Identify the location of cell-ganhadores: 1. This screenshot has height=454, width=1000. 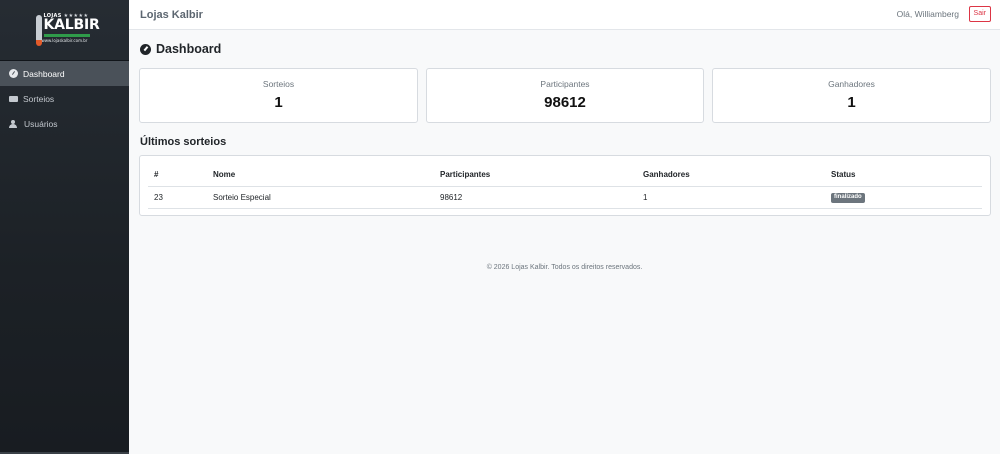
(731, 197).